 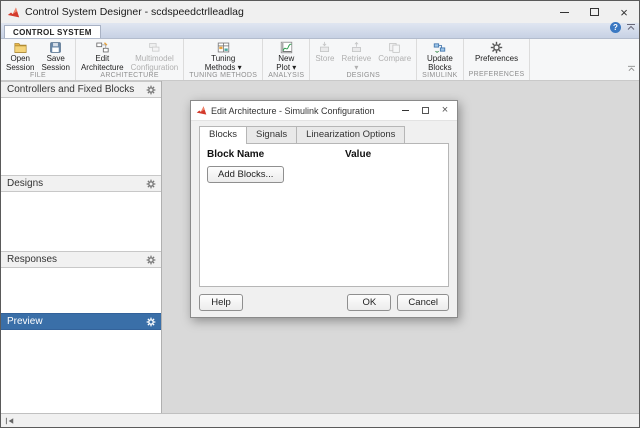 What do you see at coordinates (439, 63) in the screenshot?
I see `update-blocks-label: Update Blocks` at bounding box center [439, 63].